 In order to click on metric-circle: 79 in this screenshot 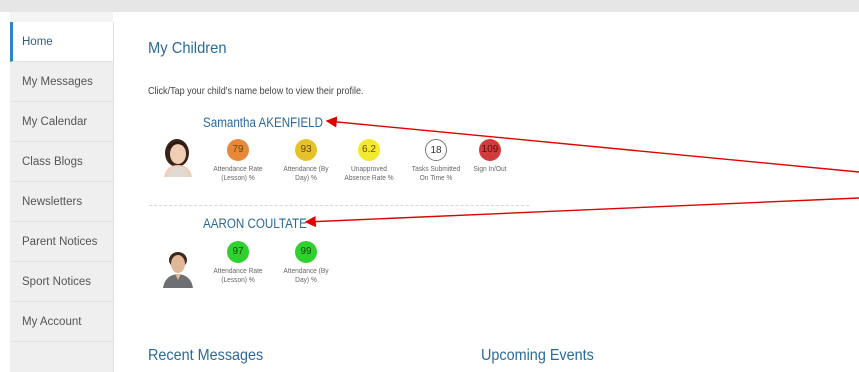, I will do `click(238, 150)`.